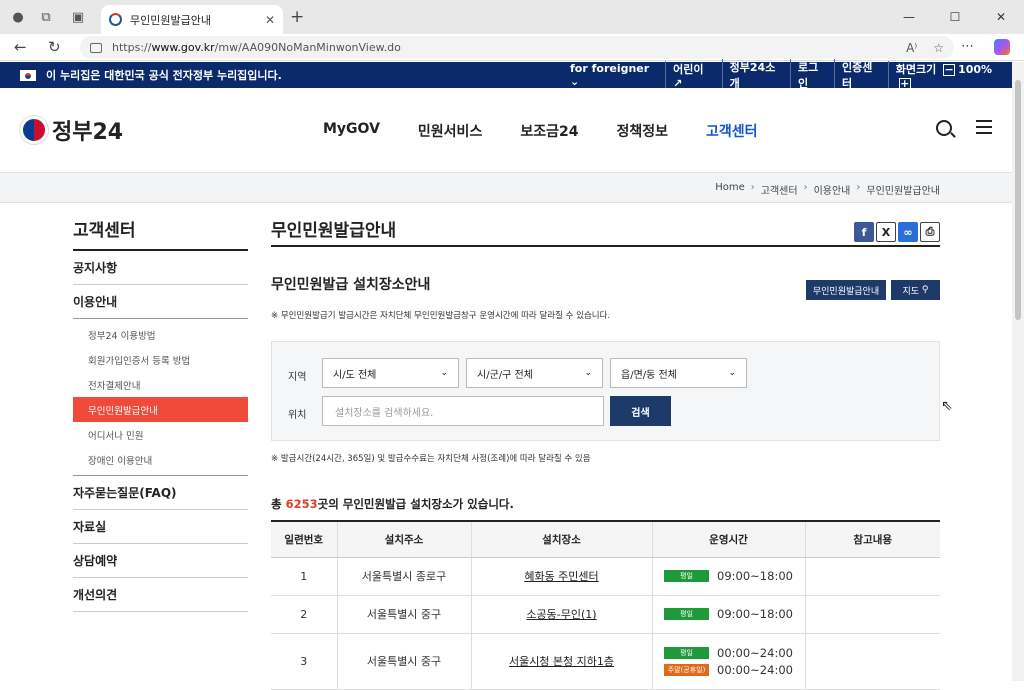 The width and height of the screenshot is (1024, 690). I want to click on count-prefix: 총, so click(278, 504).